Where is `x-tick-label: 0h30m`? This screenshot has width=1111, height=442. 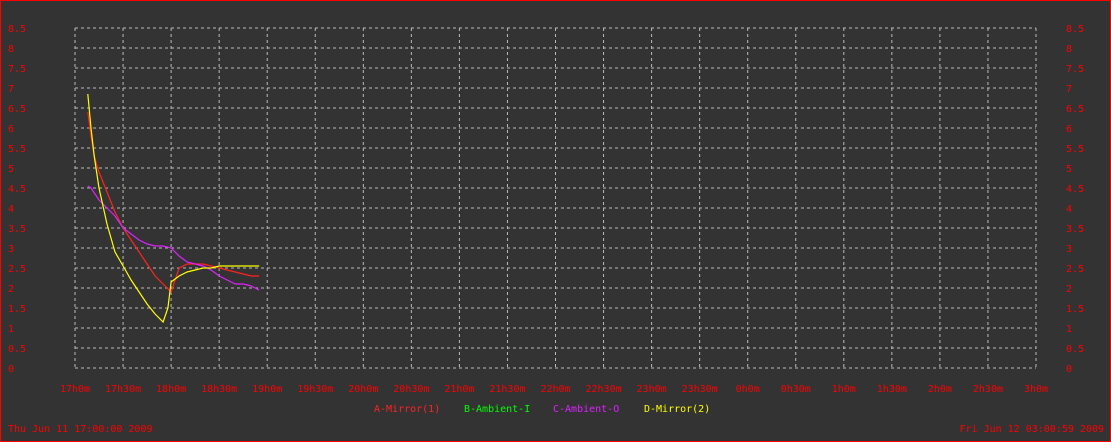
x-tick-label: 0h30m is located at coordinates (796, 389).